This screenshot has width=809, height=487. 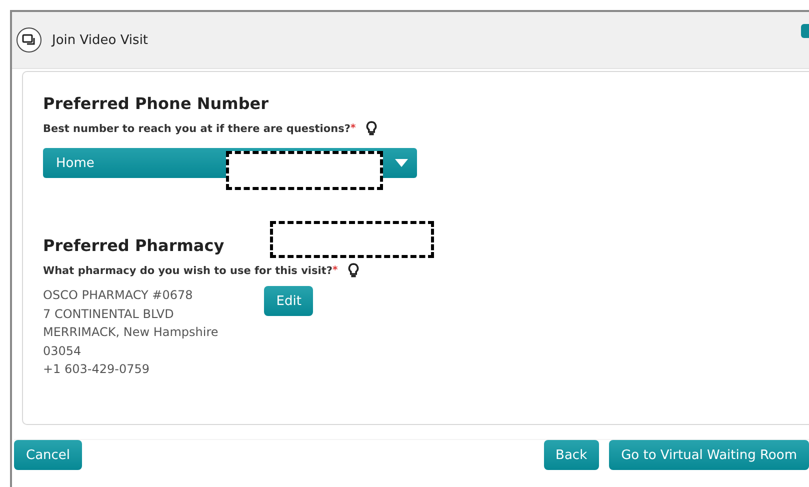 What do you see at coordinates (572, 455) in the screenshot?
I see `back-button: Back` at bounding box center [572, 455].